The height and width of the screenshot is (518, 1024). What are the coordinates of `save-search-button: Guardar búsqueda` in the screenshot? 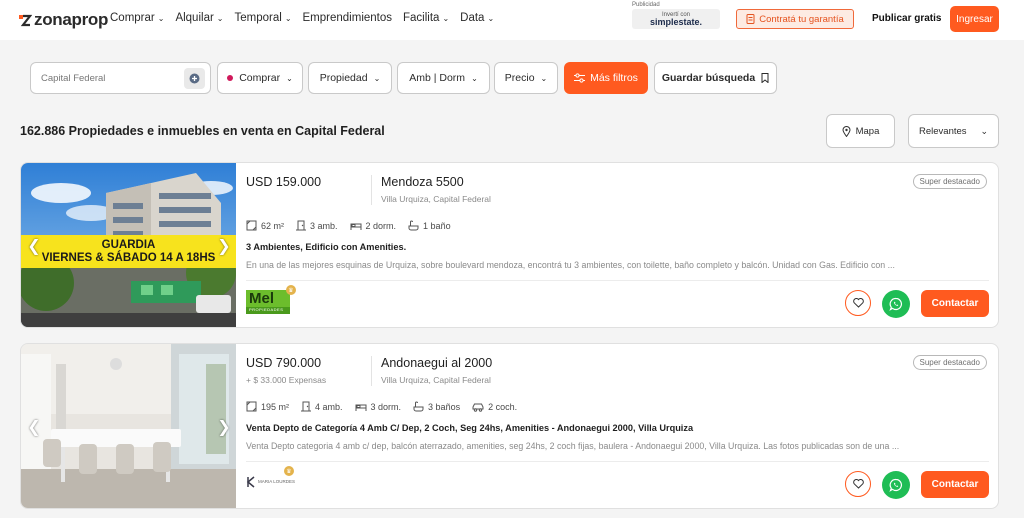 It's located at (715, 78).